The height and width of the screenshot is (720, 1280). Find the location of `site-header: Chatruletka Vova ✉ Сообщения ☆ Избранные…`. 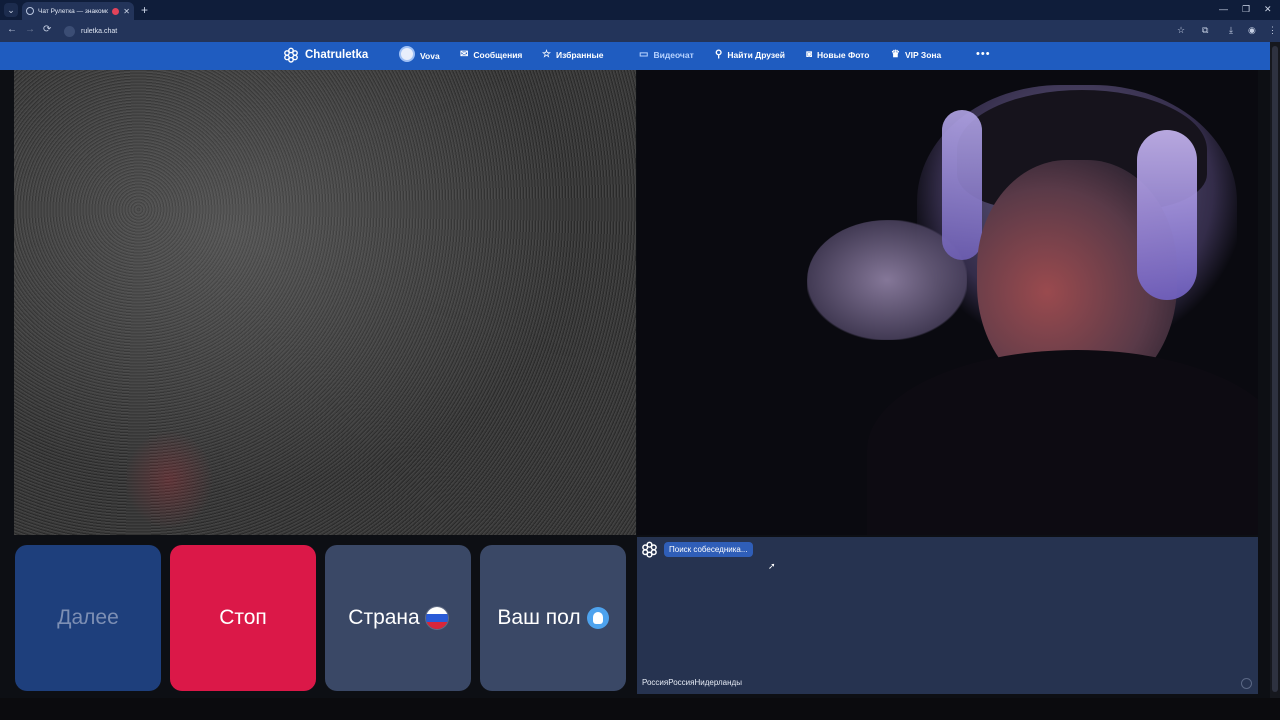

site-header: Chatruletka Vova ✉ Сообщения ☆ Избранные… is located at coordinates (635, 56).